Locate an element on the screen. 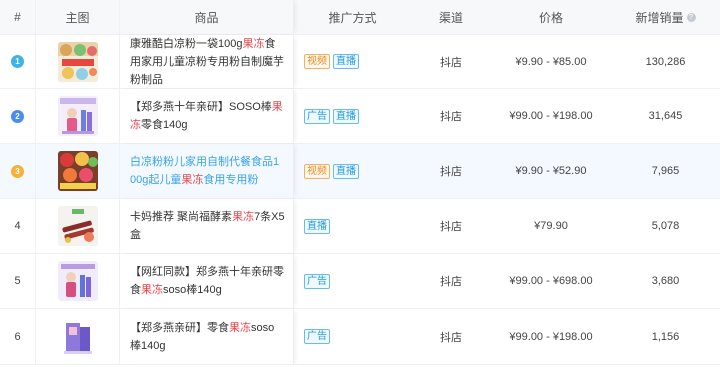 Image resolution: width=720 pixels, height=367 pixels. col-header-promotion: 推广方式 is located at coordinates (352, 17).